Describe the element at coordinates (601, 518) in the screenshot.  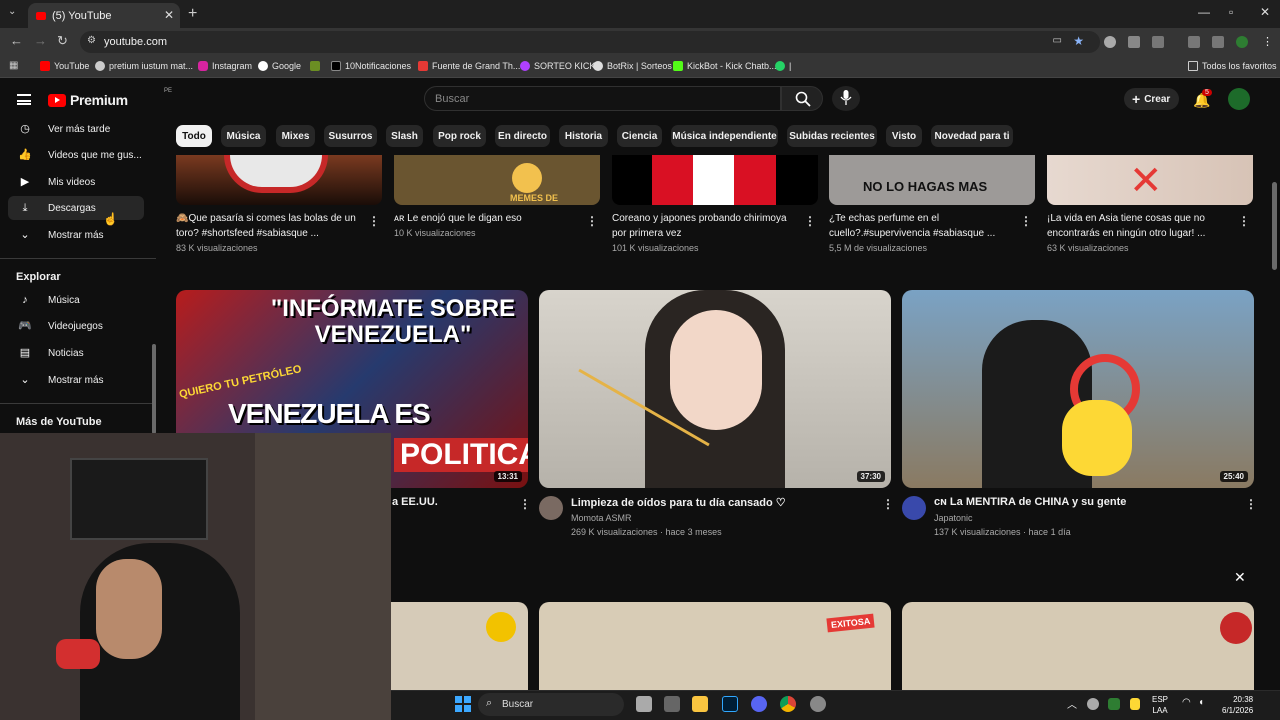
I see `channel-name: Momota ASMR` at that location.